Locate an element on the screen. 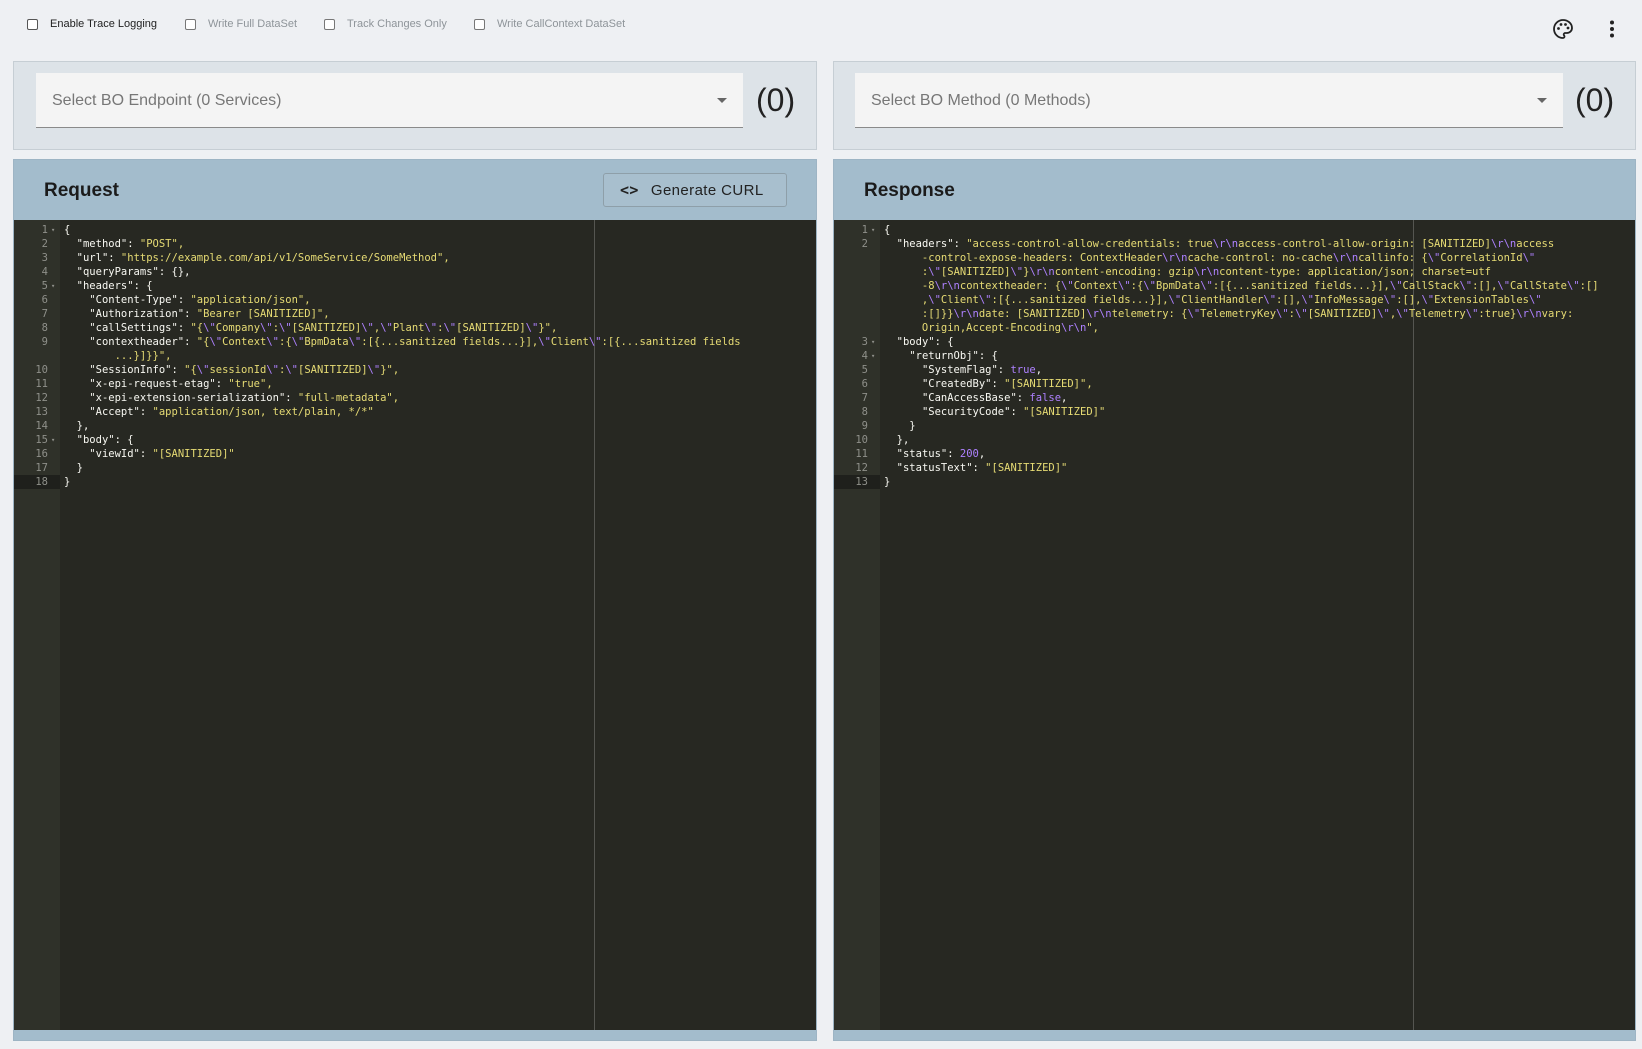 The height and width of the screenshot is (1049, 1642). option-write-full-dataset: Write Full DataSet is located at coordinates (241, 24).